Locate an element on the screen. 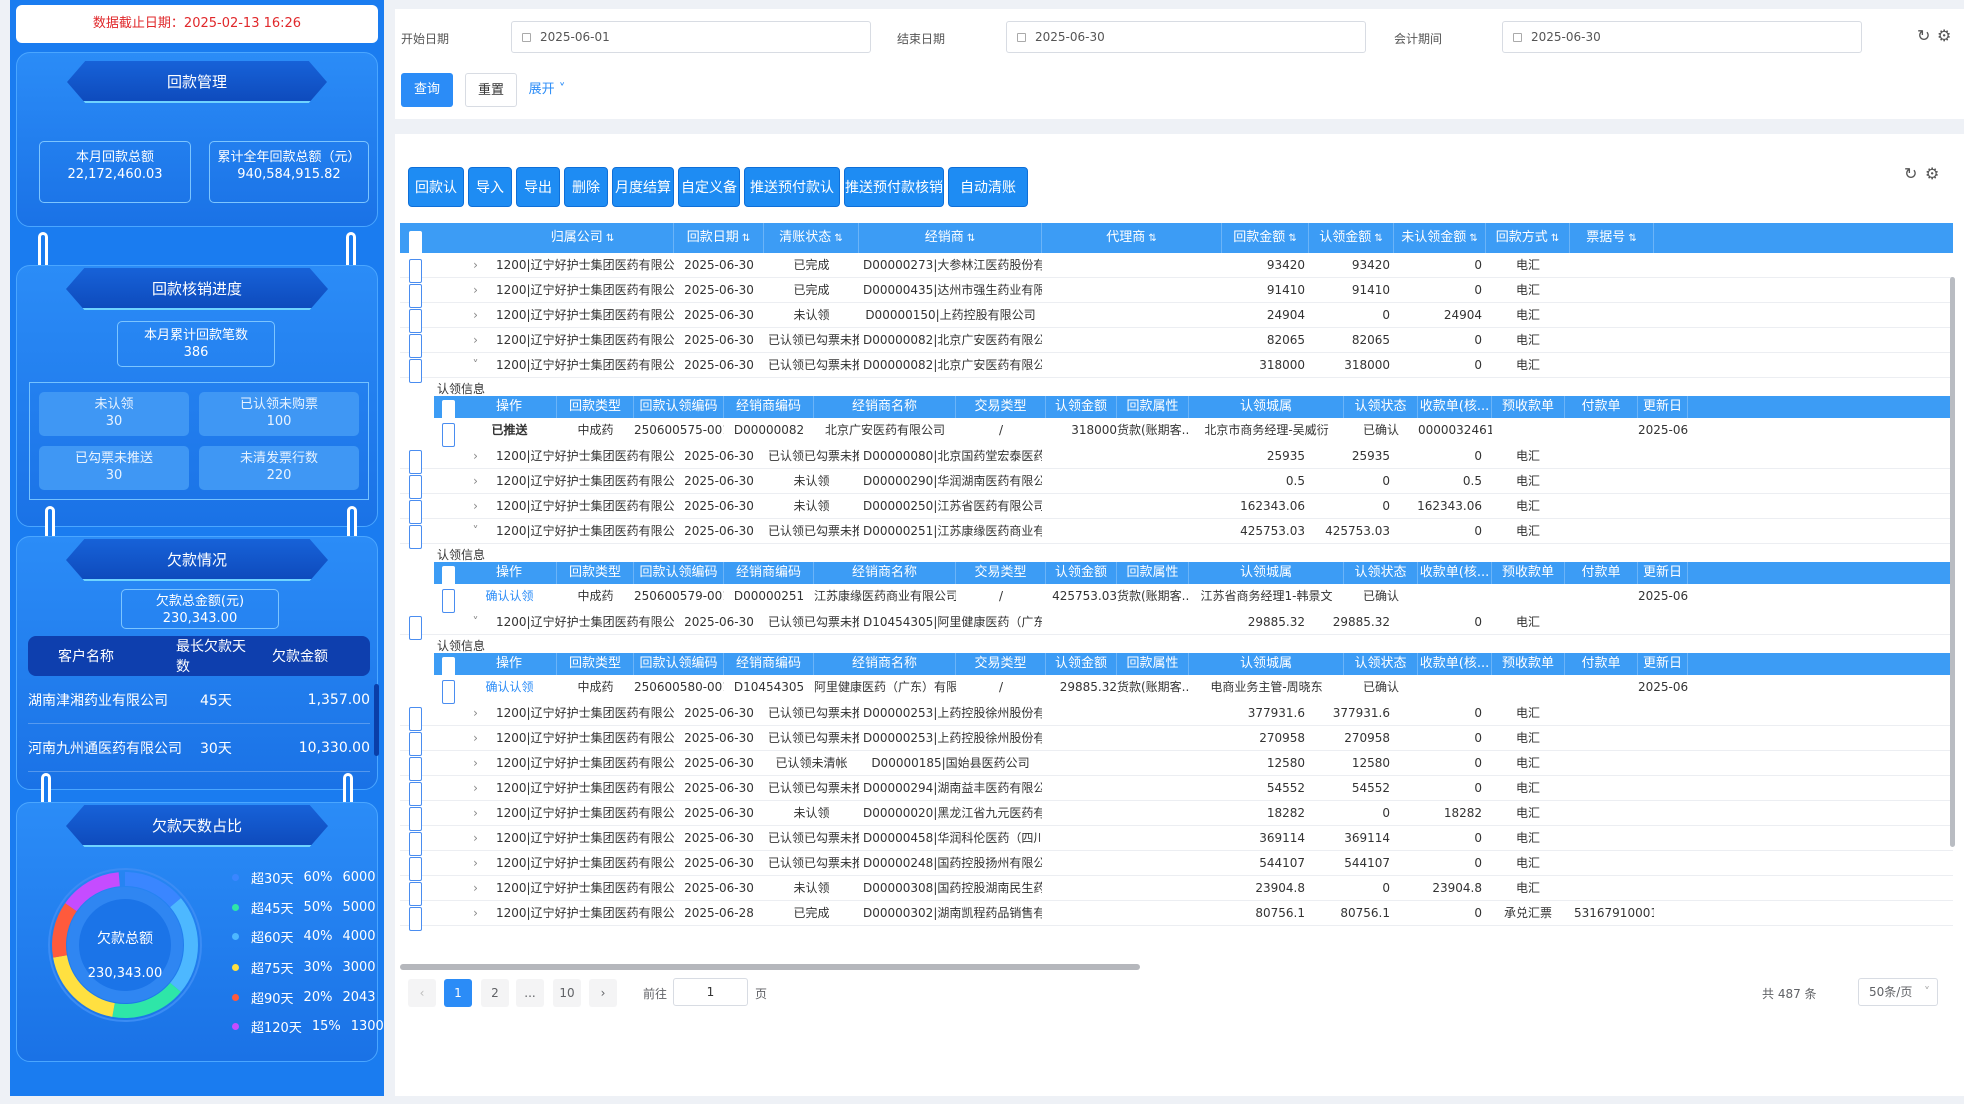 Image resolution: width=1964 pixels, height=1104 pixels. legend-dot is located at coordinates (235, 936).